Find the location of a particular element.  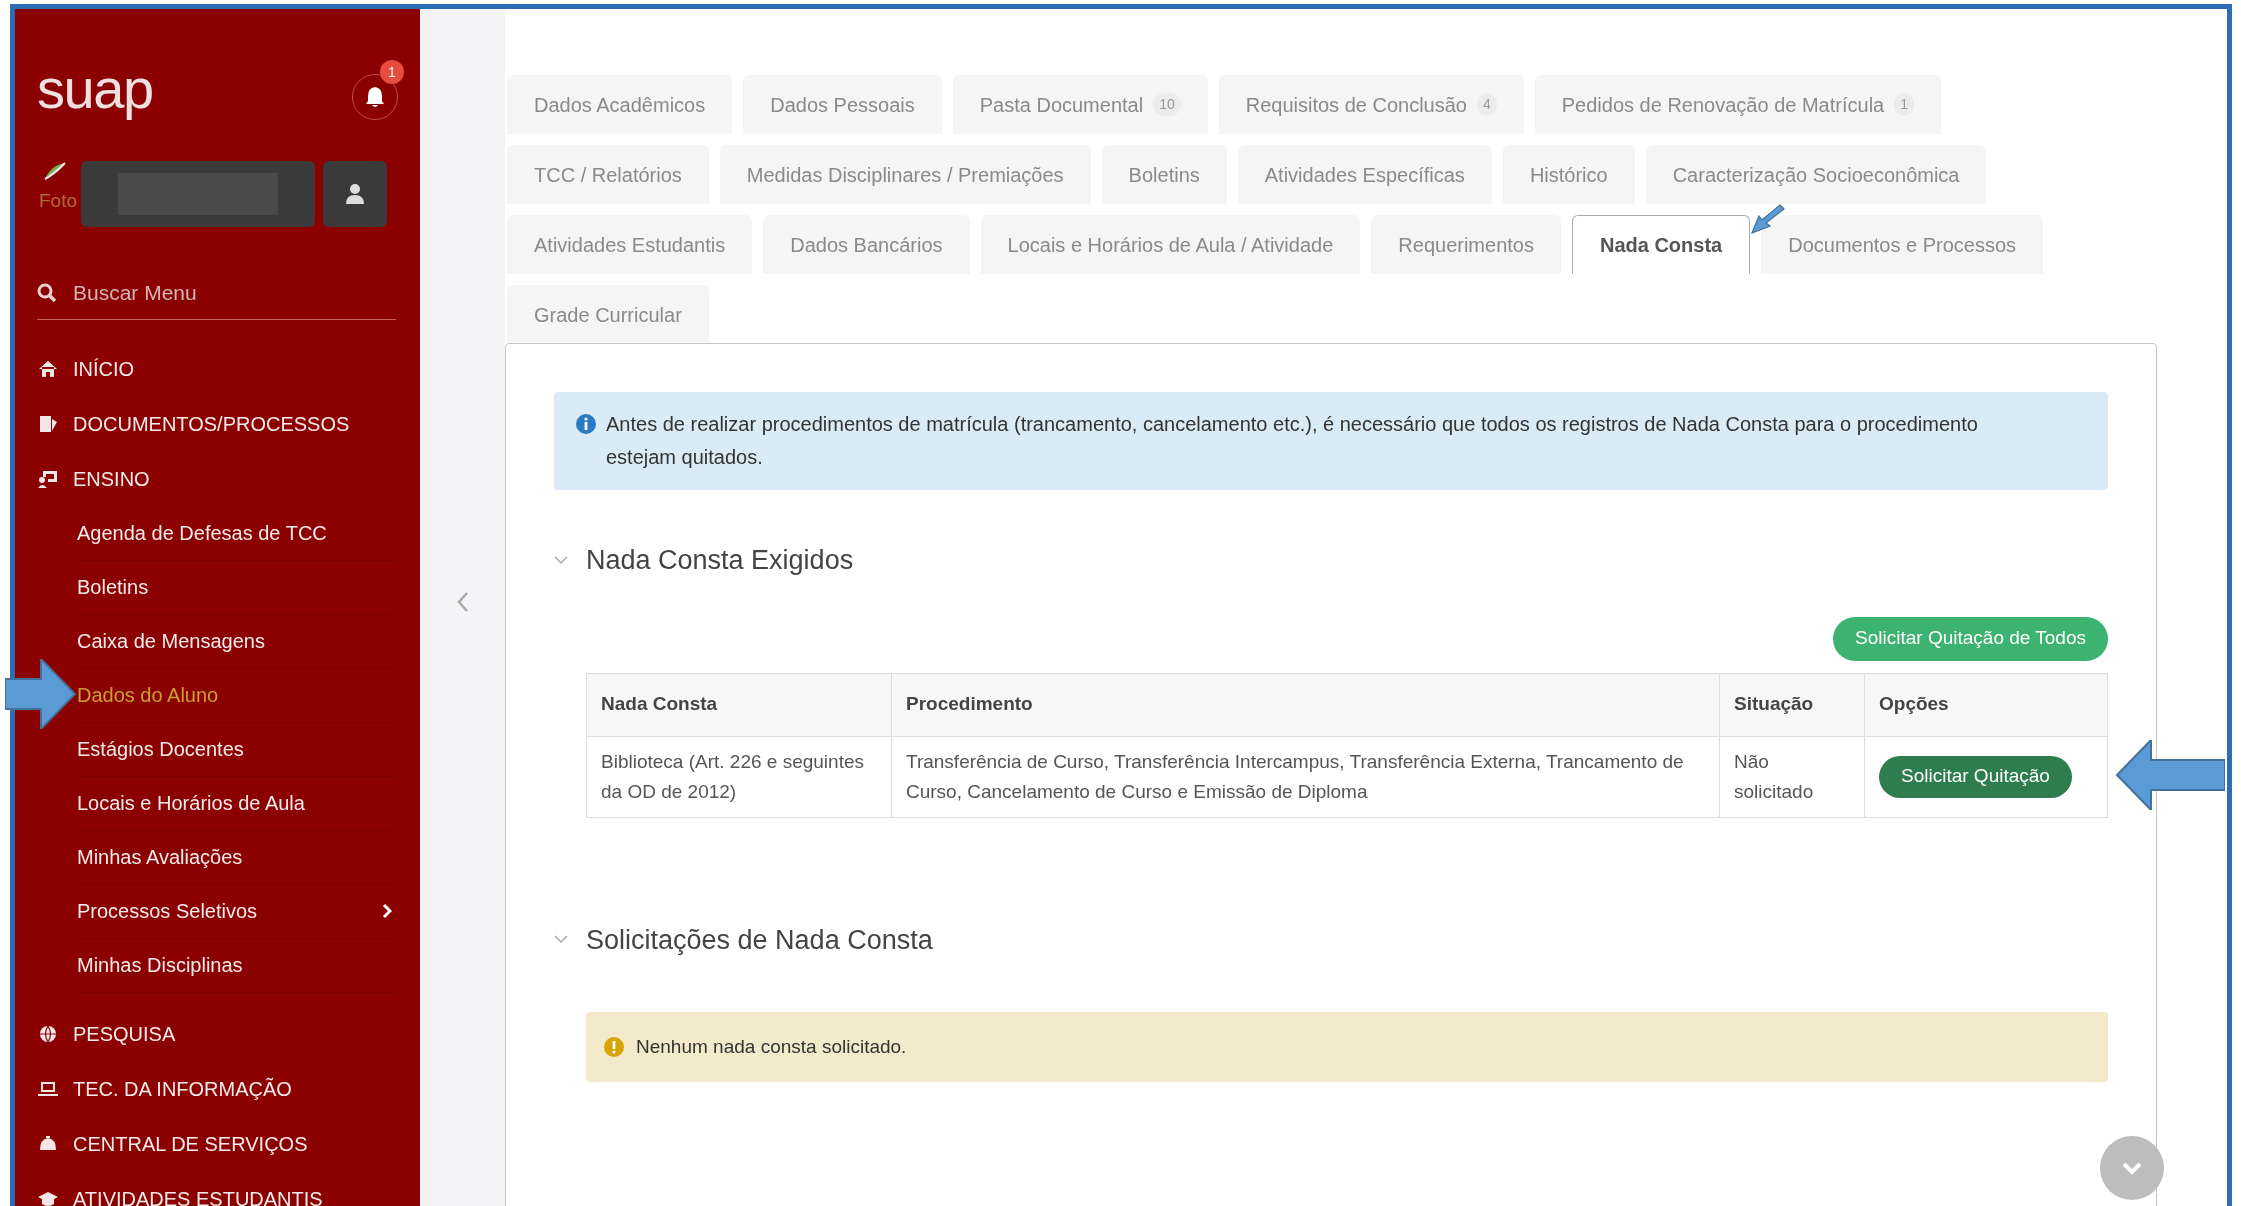

request-all-button: Solicitar Quitação de Todos is located at coordinates (1970, 638).